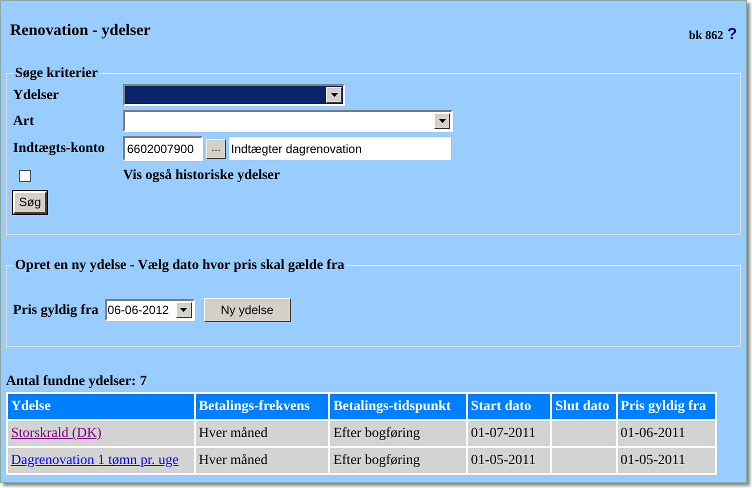  I want to click on account-field: 6602007900, so click(163, 148).